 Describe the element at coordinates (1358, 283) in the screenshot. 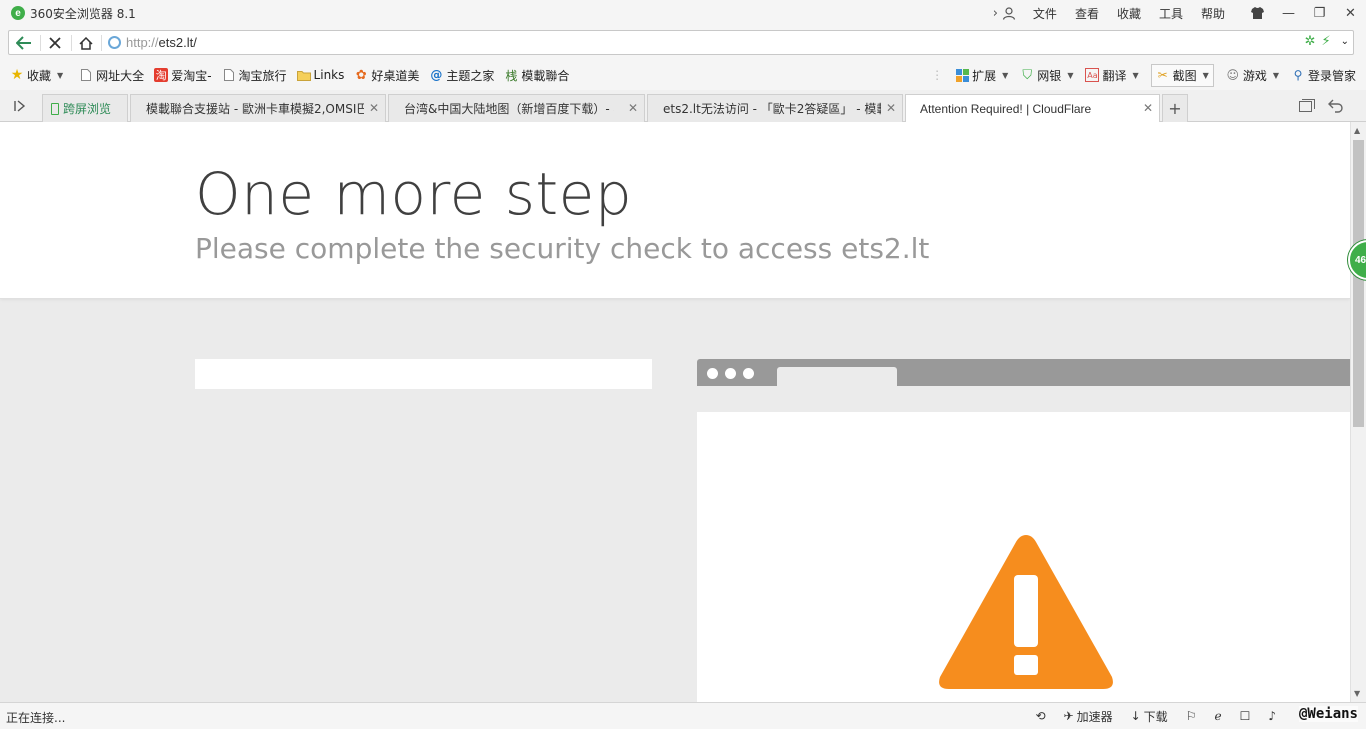

I see `scroll-thumb` at that location.